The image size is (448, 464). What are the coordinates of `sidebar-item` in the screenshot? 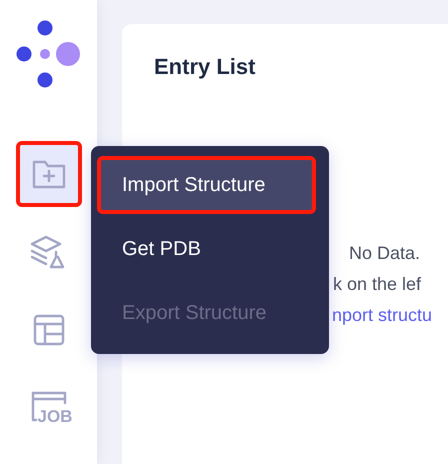 It's located at (49, 174).